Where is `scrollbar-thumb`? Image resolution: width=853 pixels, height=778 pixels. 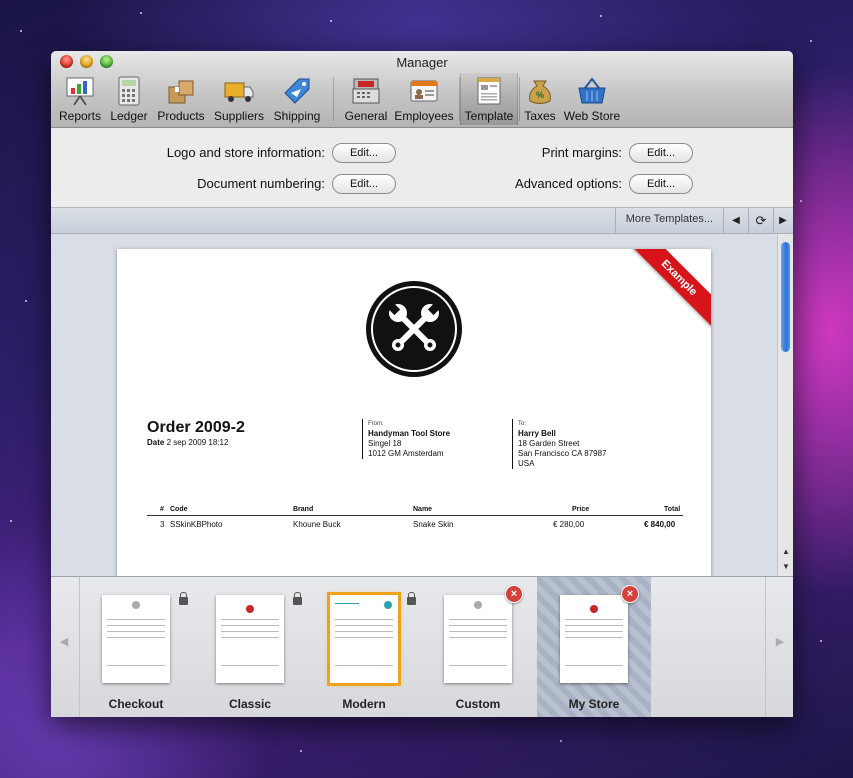
scrollbar-thumb is located at coordinates (785, 297).